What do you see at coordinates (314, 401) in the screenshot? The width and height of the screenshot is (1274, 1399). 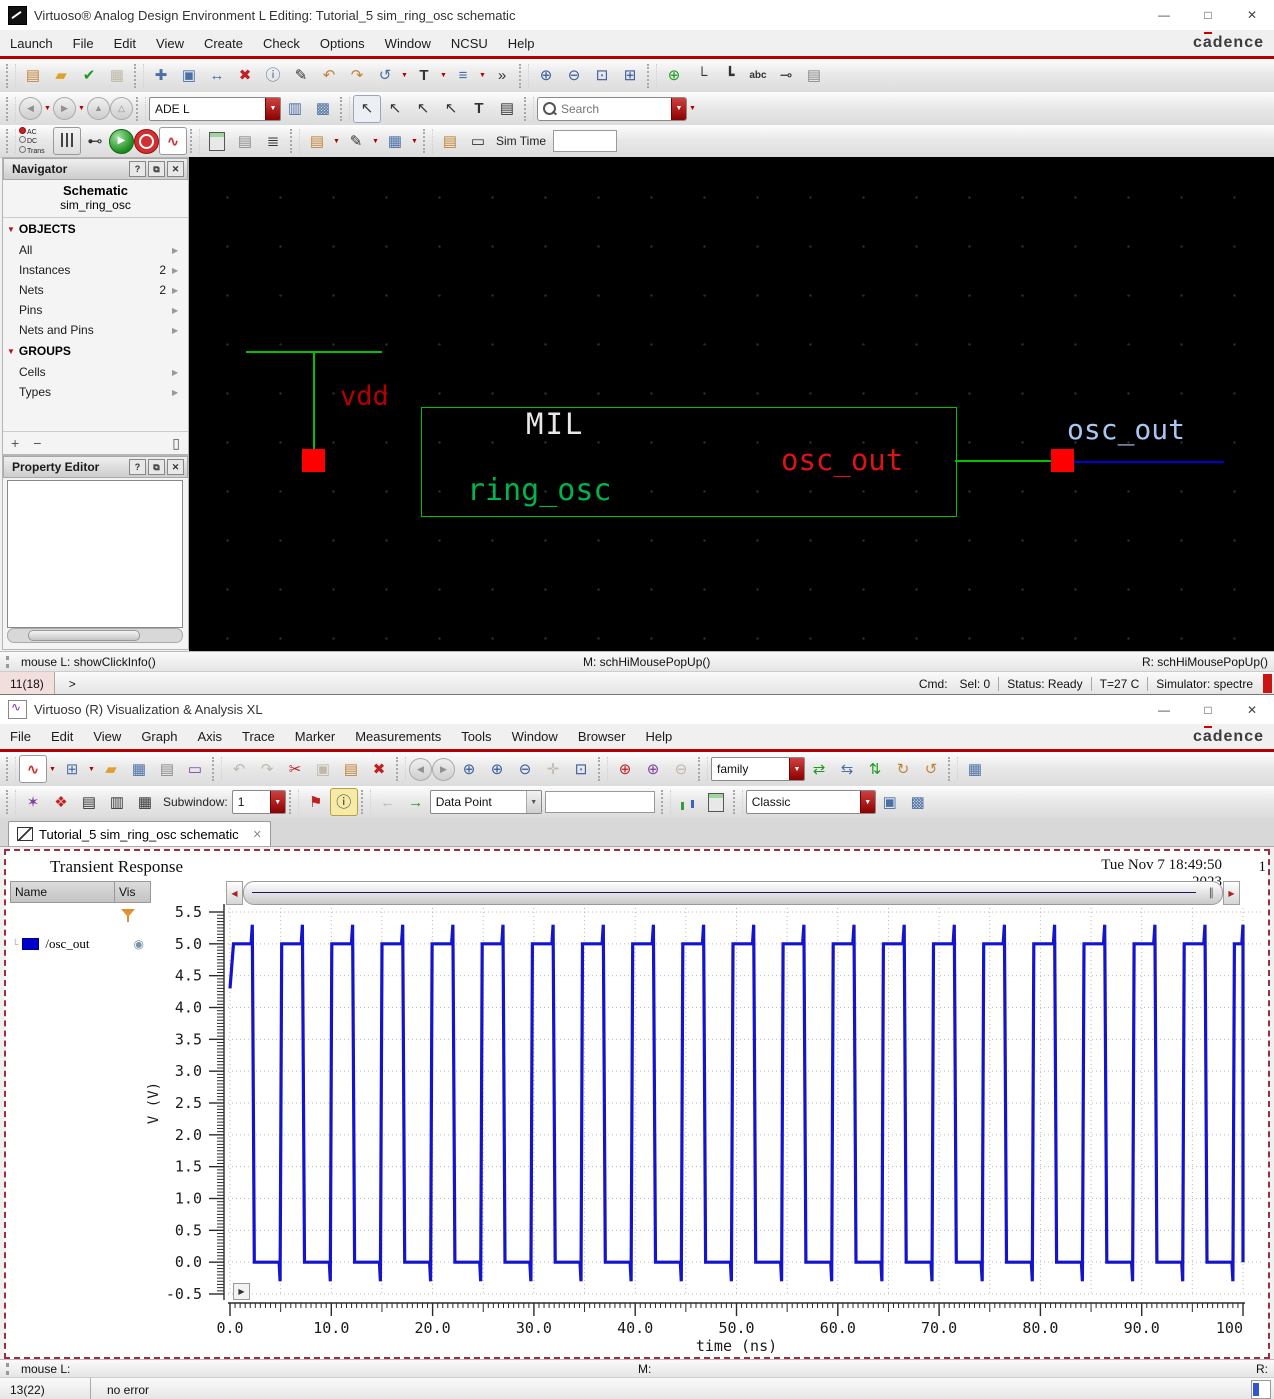 I see `vdd-stem-wire` at bounding box center [314, 401].